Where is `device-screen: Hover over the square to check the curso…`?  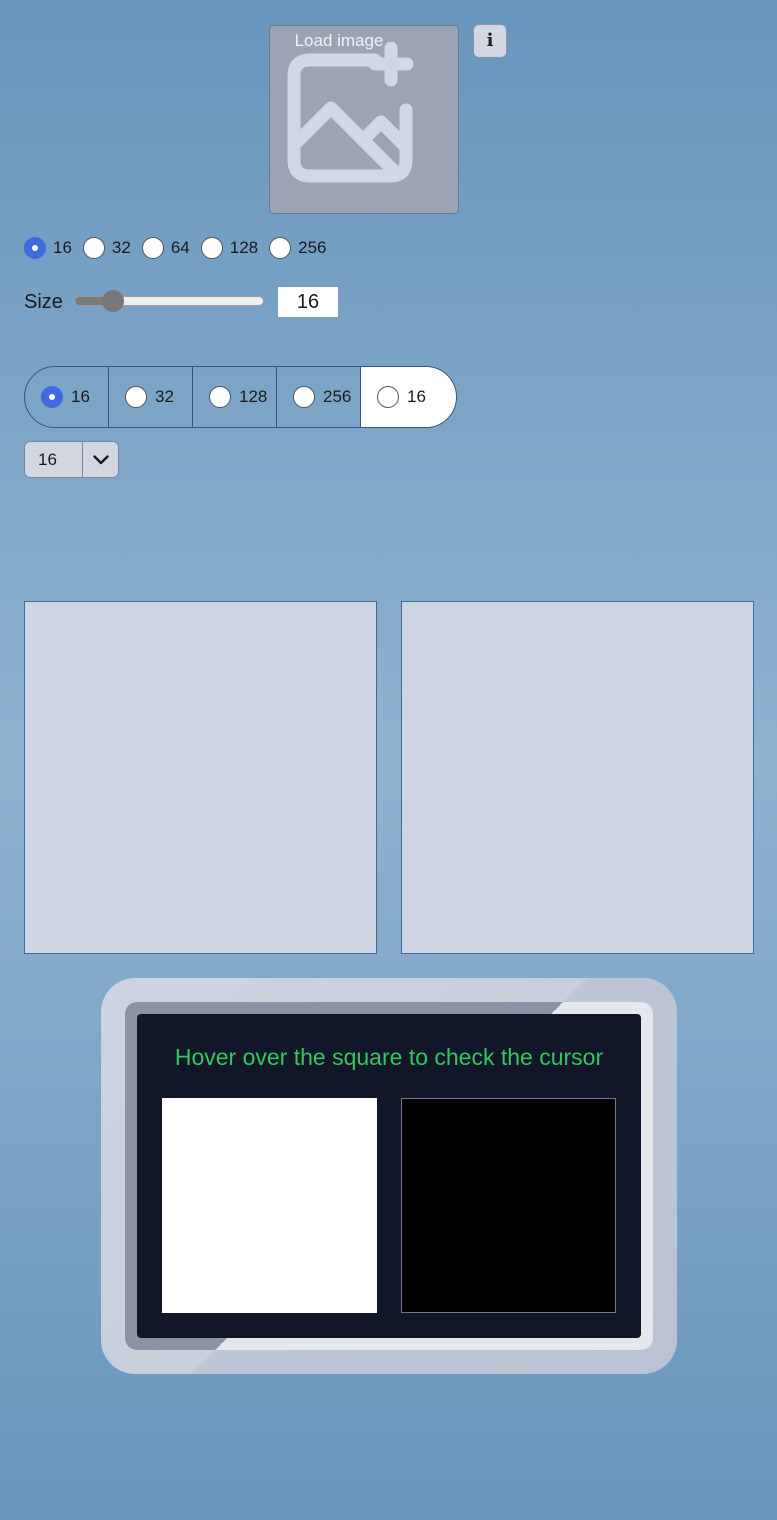
device-screen: Hover over the square to check the curso… is located at coordinates (389, 1176).